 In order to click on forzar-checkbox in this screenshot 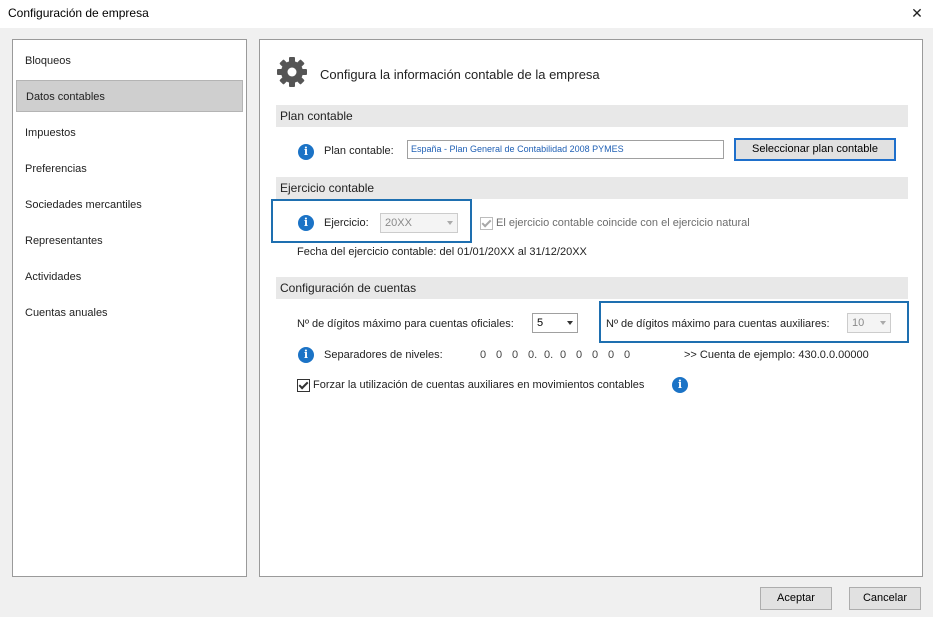, I will do `click(303, 385)`.